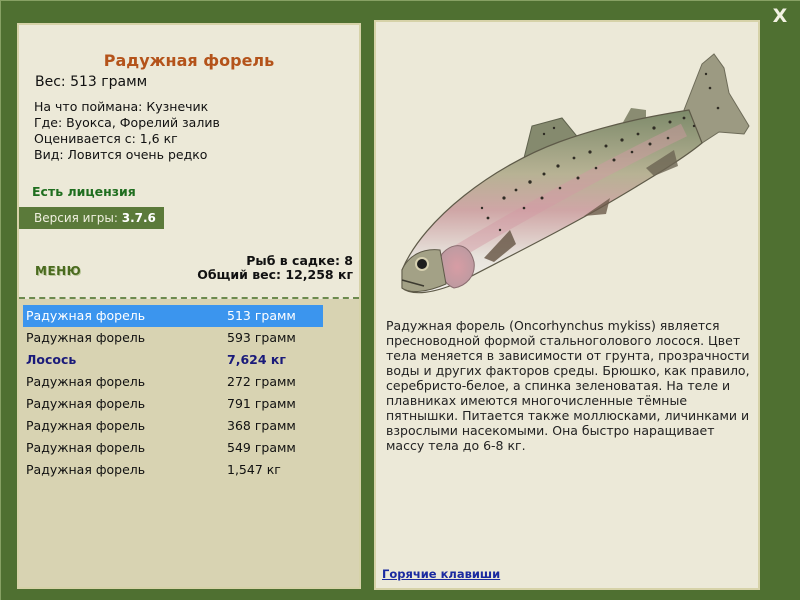  What do you see at coordinates (261, 447) in the screenshot?
I see `catch-weight: 549 грамм` at bounding box center [261, 447].